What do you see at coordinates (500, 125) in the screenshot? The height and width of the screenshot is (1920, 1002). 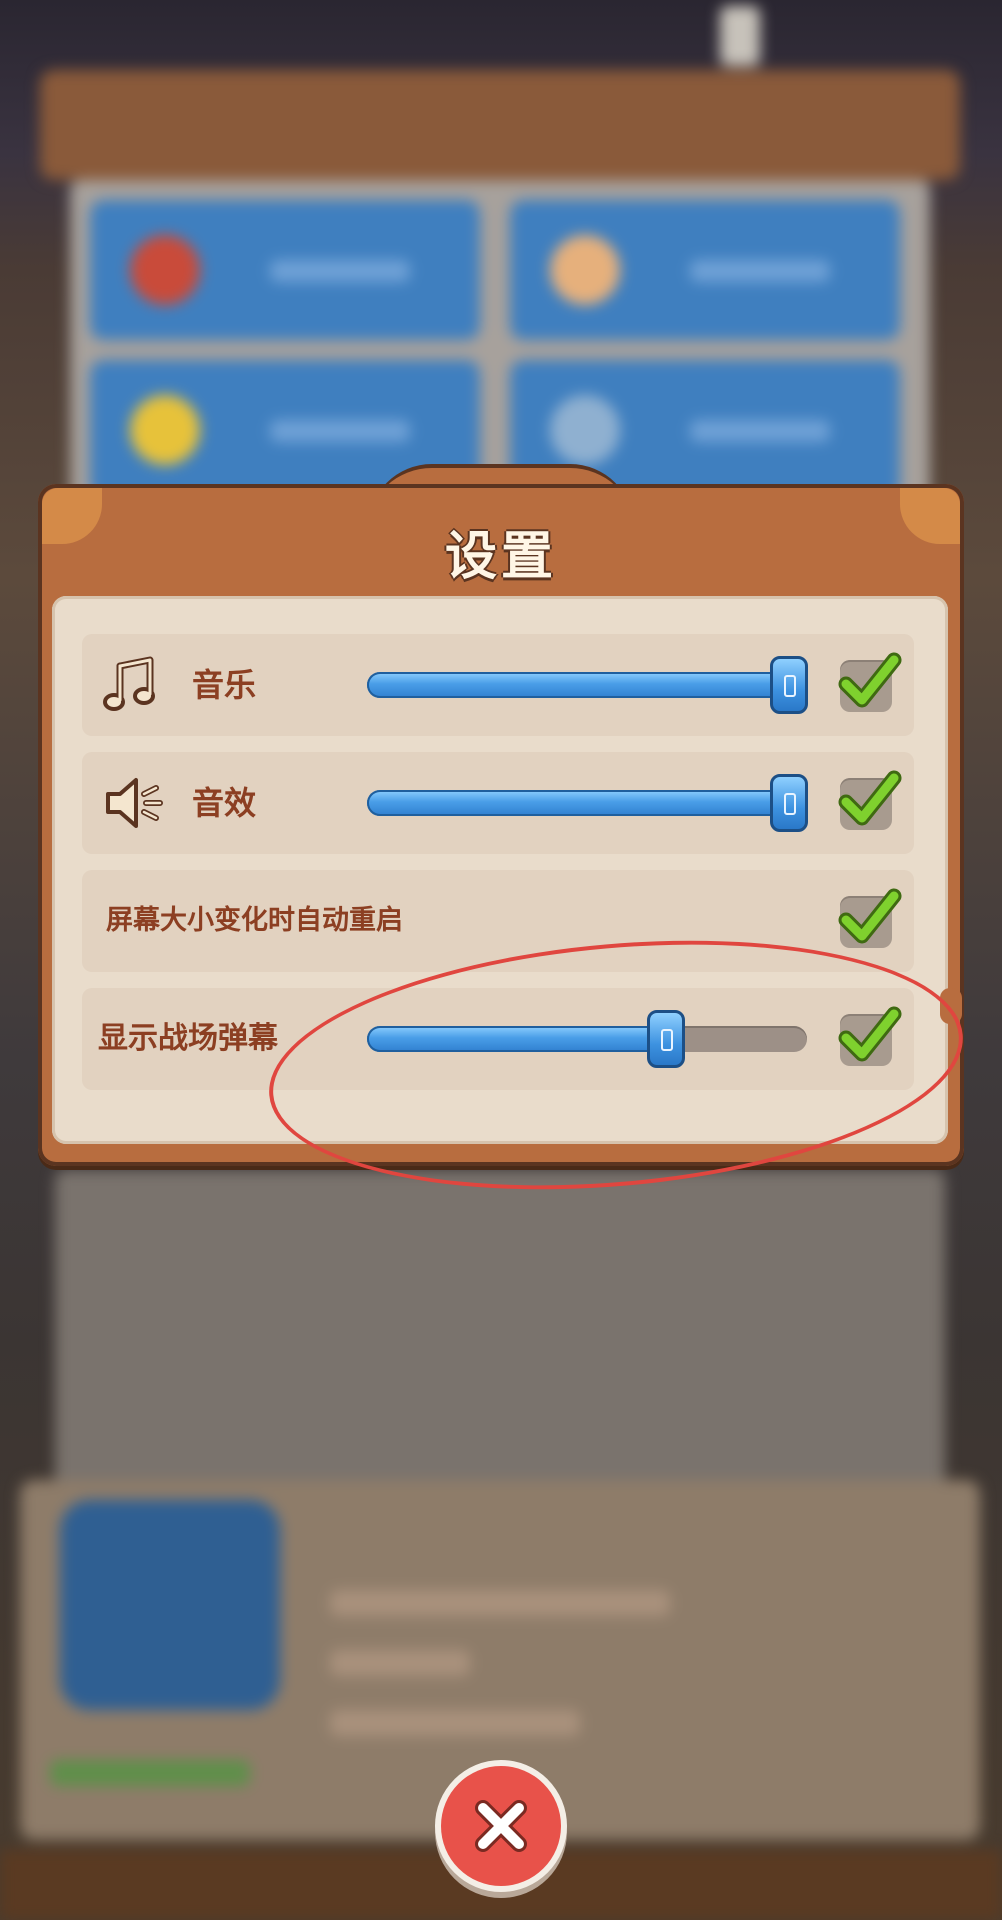 I see `background-header` at bounding box center [500, 125].